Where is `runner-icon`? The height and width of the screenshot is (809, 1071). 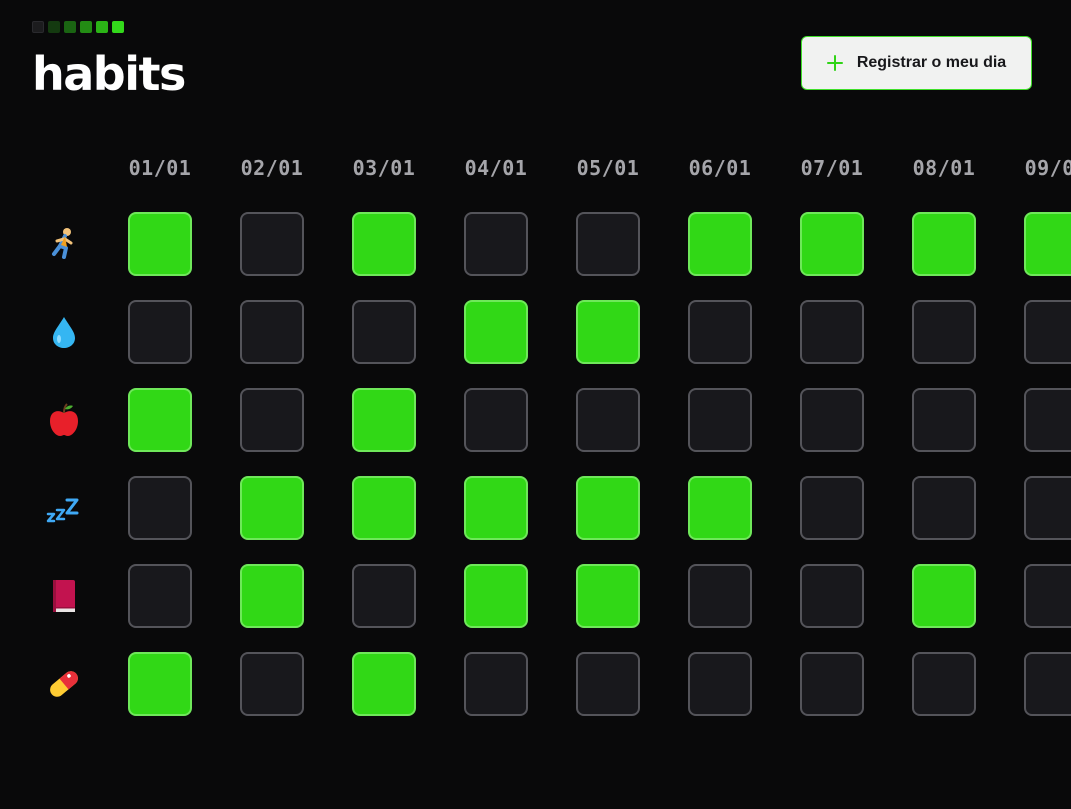 runner-icon is located at coordinates (64, 244).